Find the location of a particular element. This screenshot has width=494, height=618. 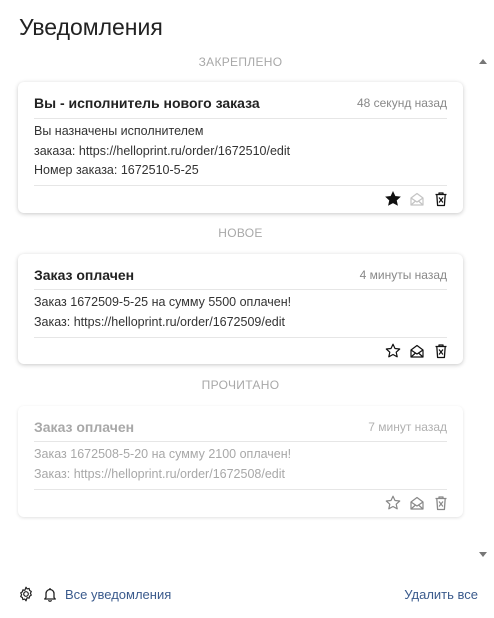

gear-icon is located at coordinates (26, 594).